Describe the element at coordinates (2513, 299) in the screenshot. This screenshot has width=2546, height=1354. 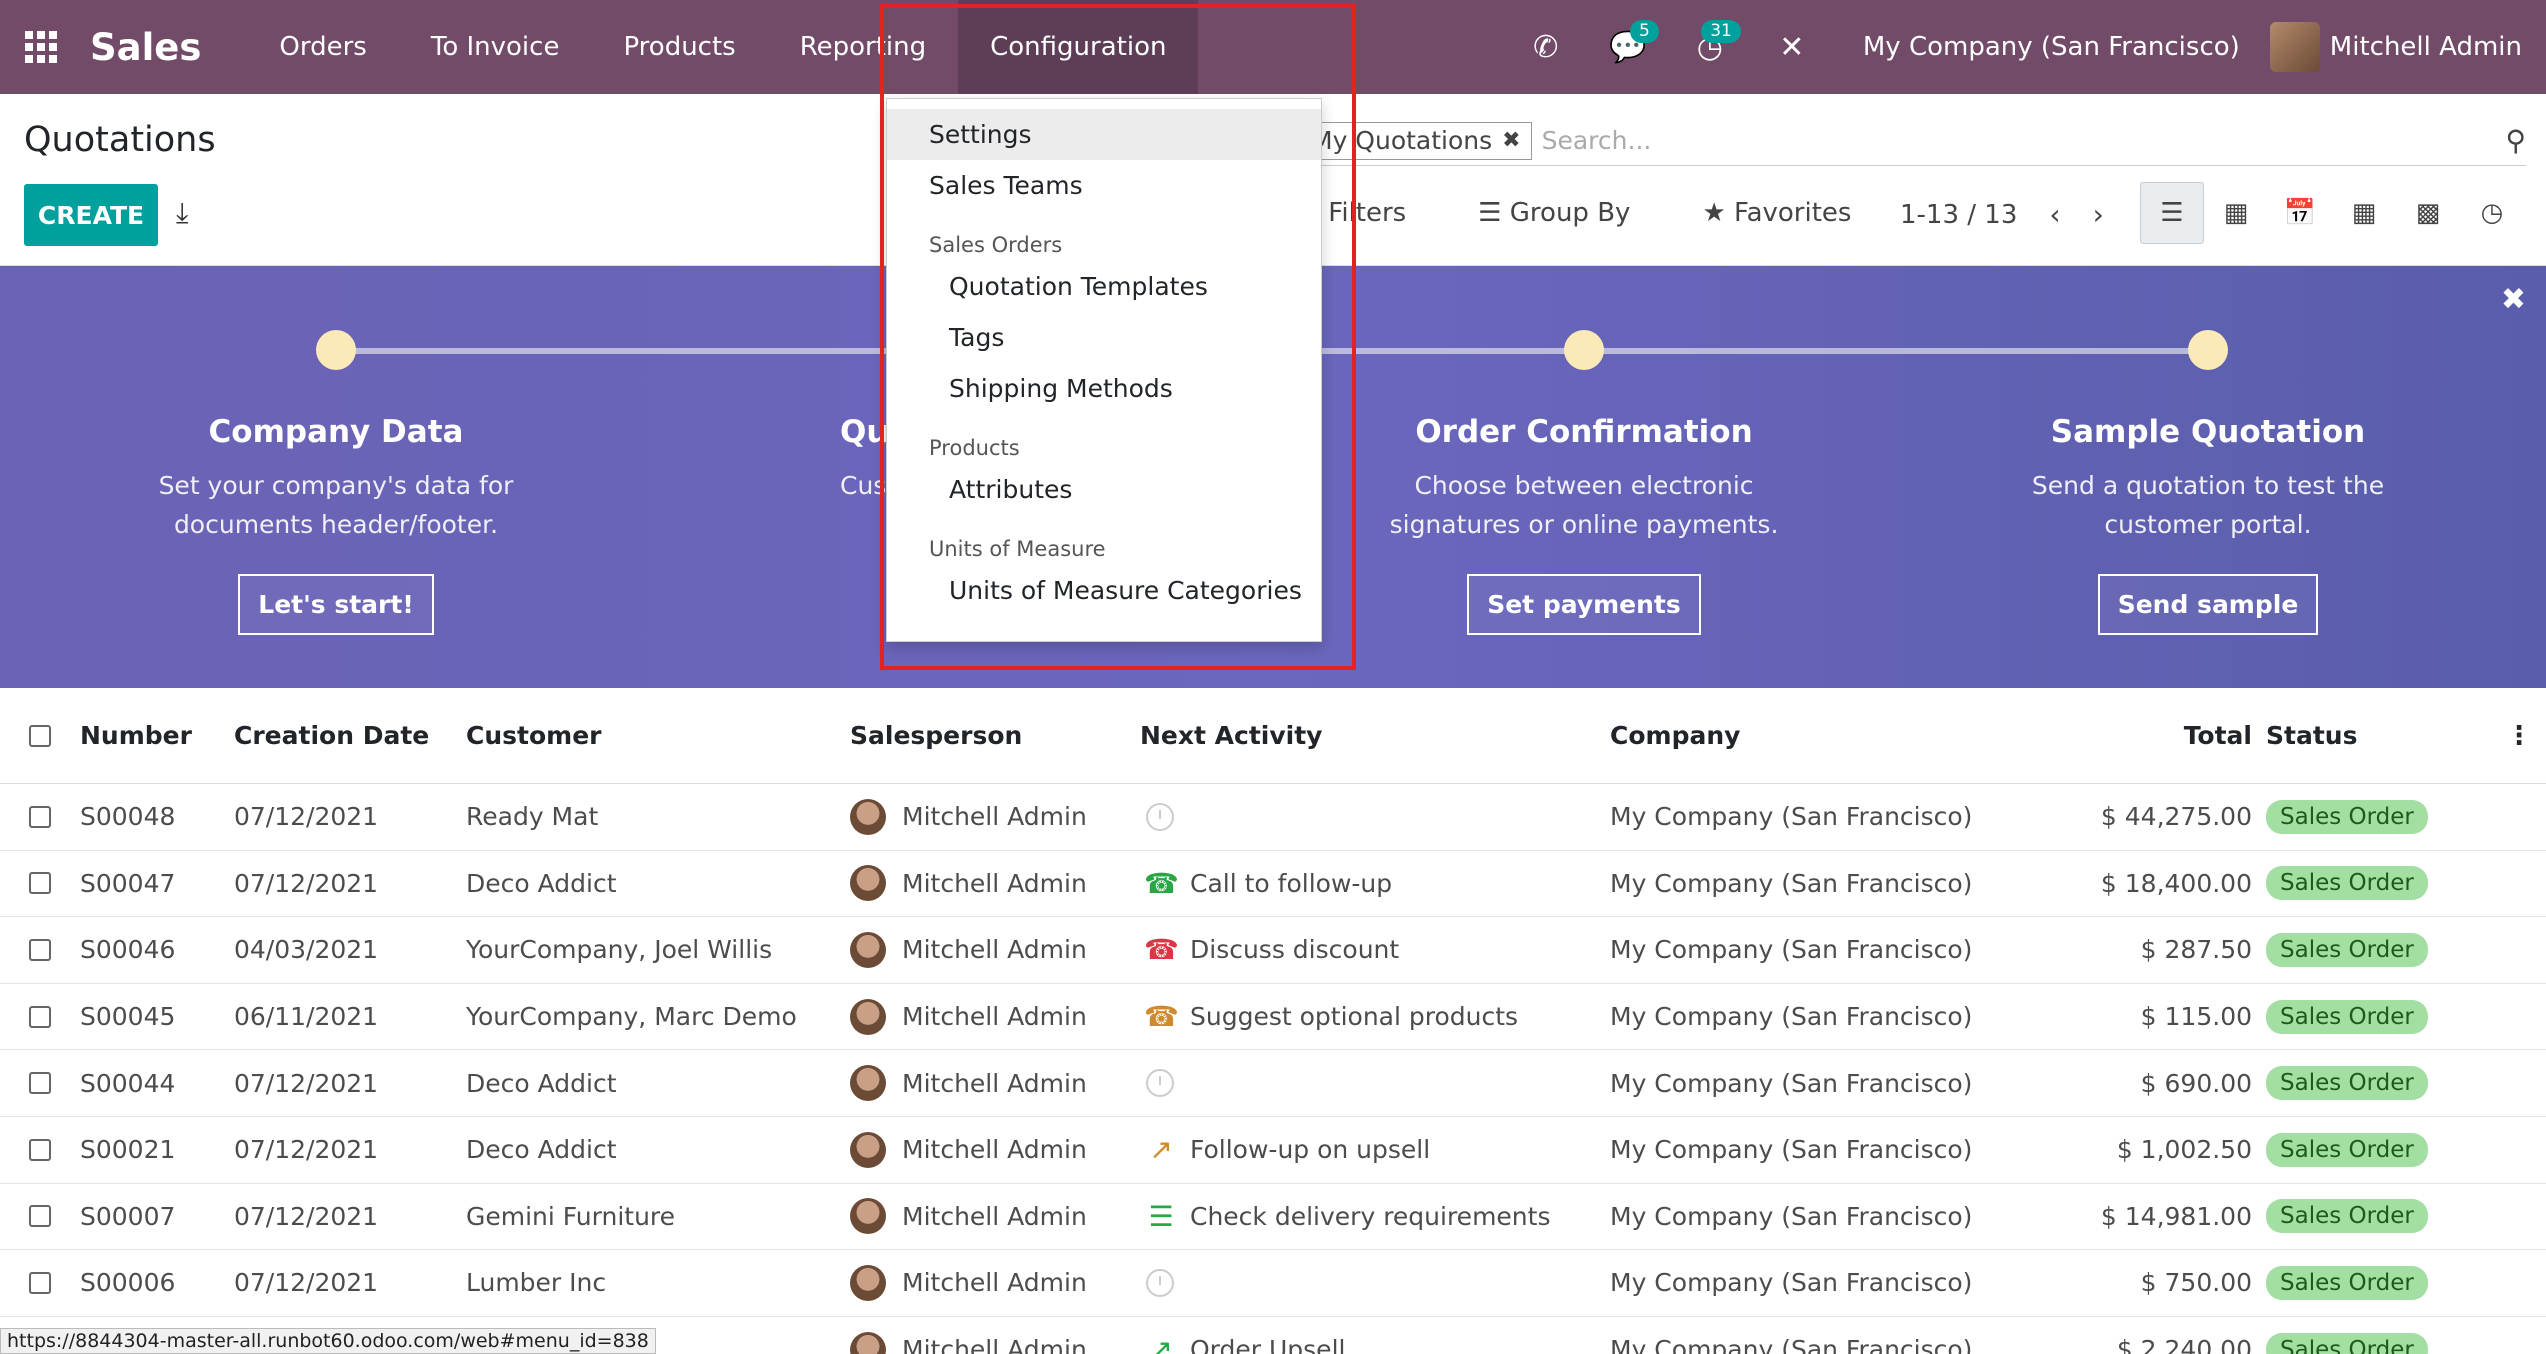
I see `banner-close-icon: ✖` at that location.